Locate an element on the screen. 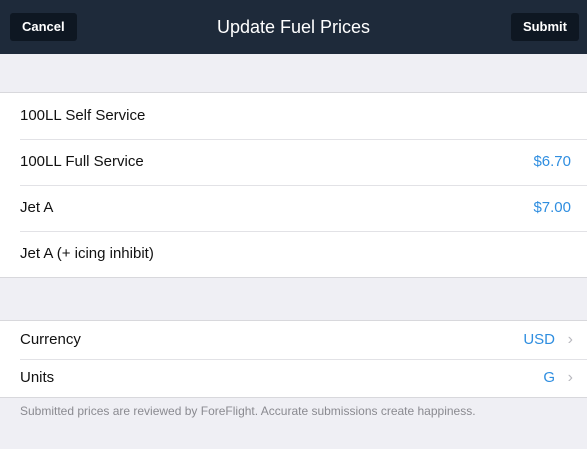  currency-label: Currency is located at coordinates (50, 339).